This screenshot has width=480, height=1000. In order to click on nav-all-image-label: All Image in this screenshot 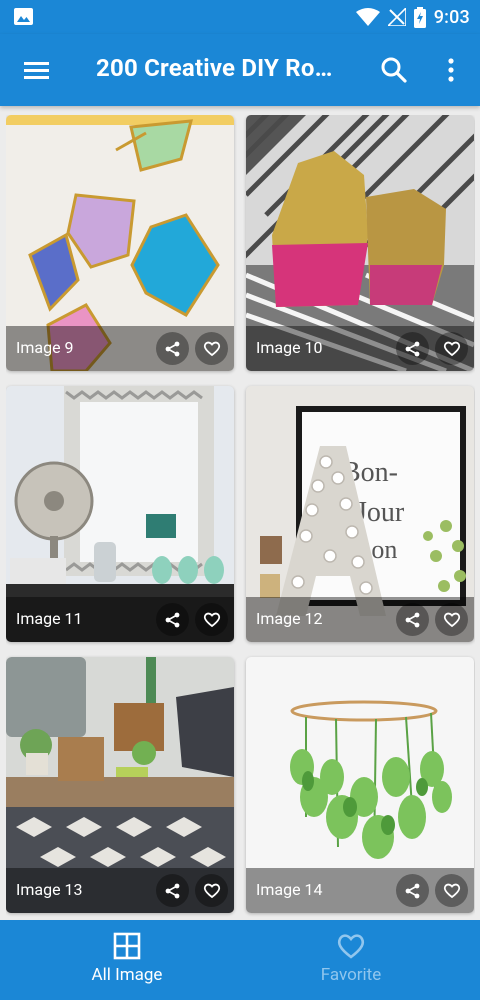, I will do `click(127, 975)`.